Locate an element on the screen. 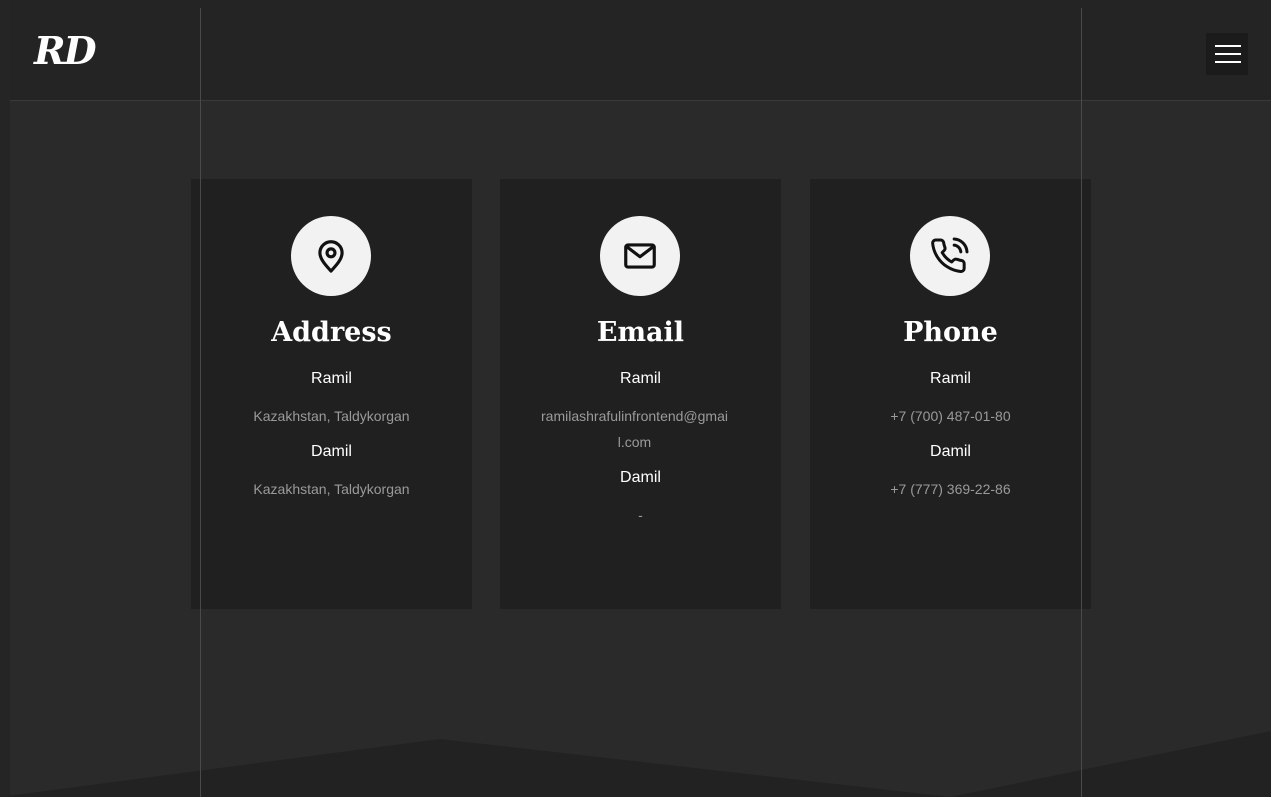 Image resolution: width=1271 pixels, height=797 pixels. phone-title: Phone is located at coordinates (950, 332).